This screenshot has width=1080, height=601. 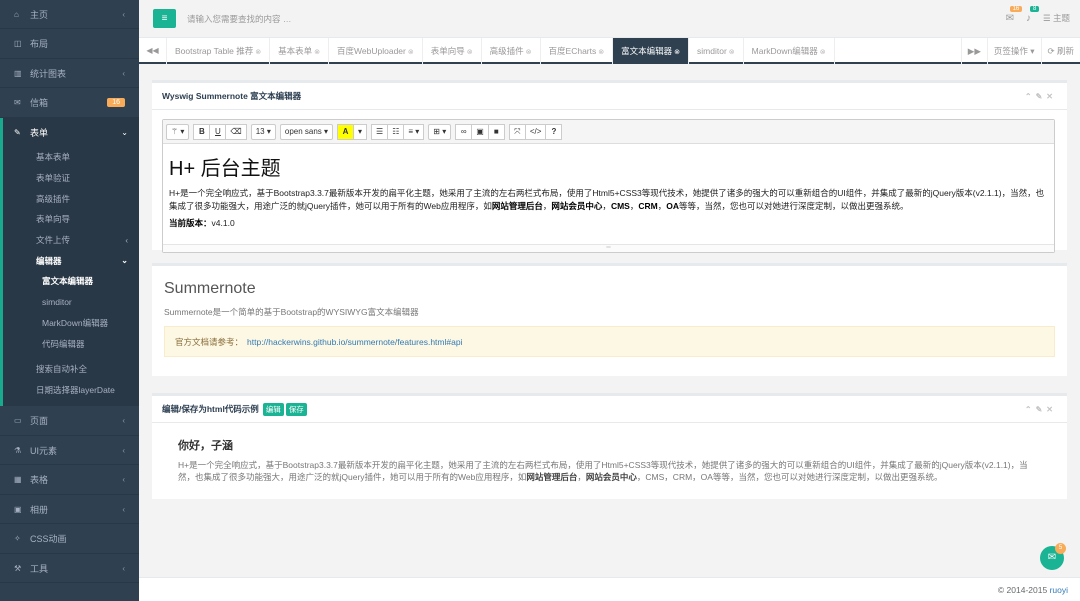 What do you see at coordinates (511, 51) in the screenshot?
I see `tab-advanced-plugins: 高级插件 ⊗` at bounding box center [511, 51].